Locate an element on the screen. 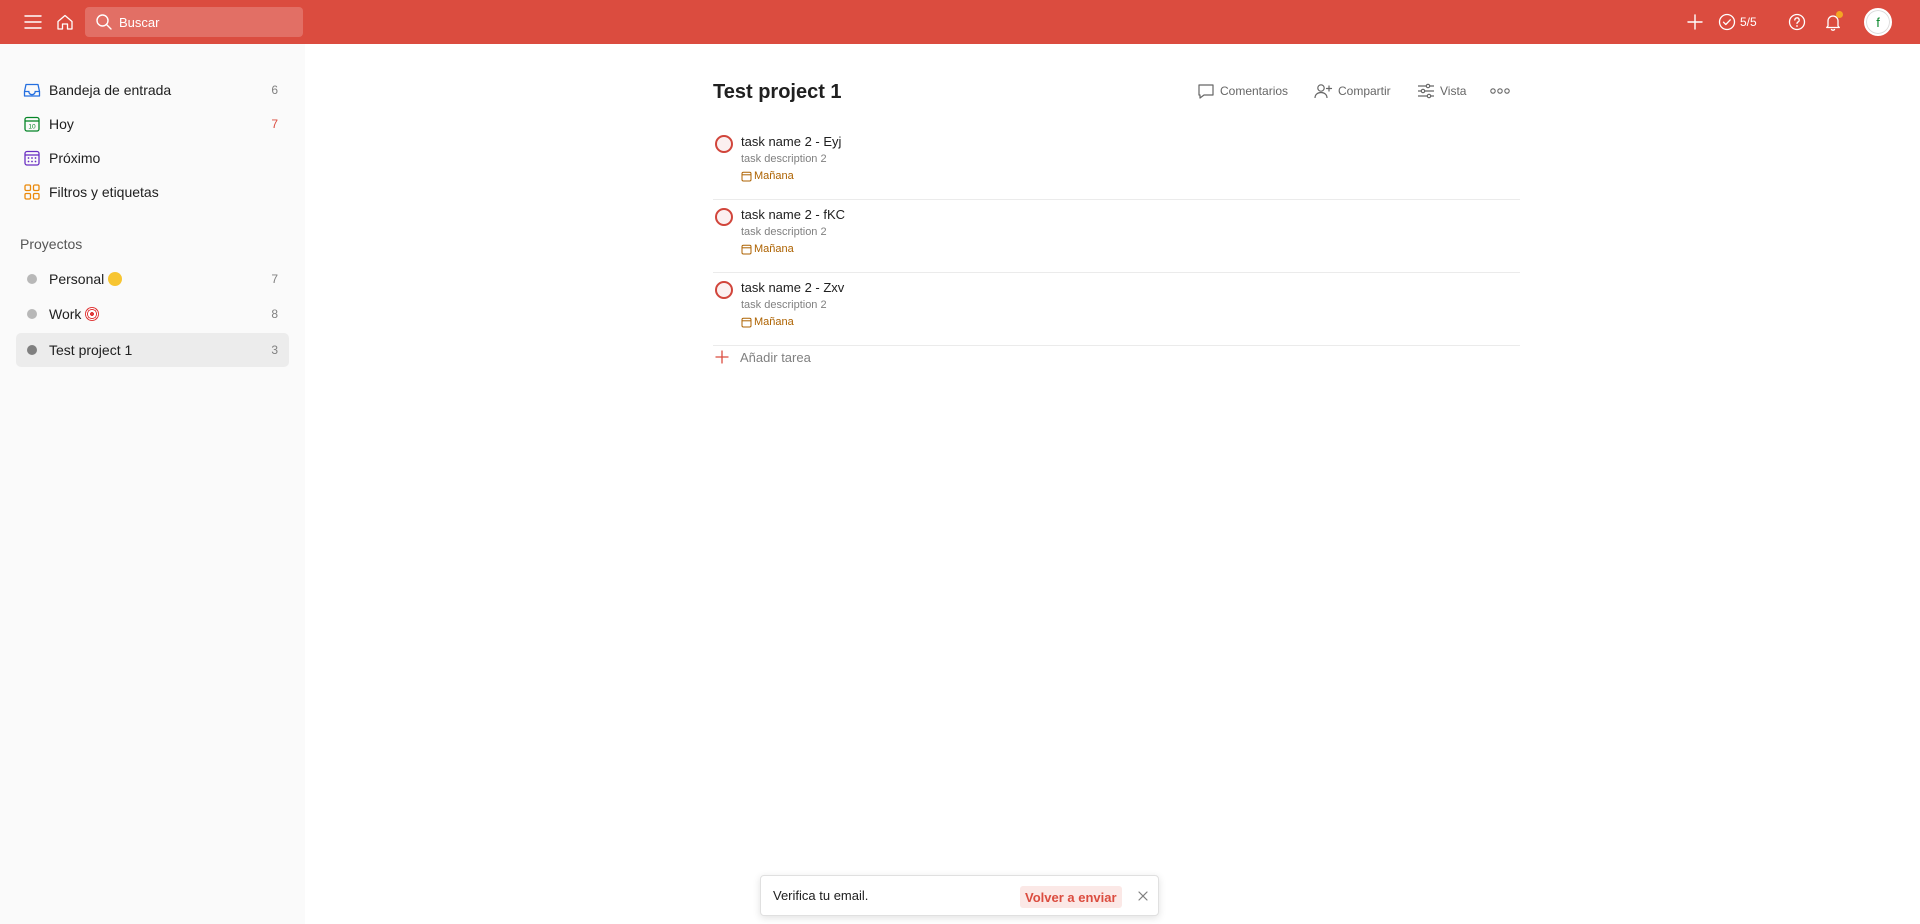  avatar-initial: f is located at coordinates (1878, 22).